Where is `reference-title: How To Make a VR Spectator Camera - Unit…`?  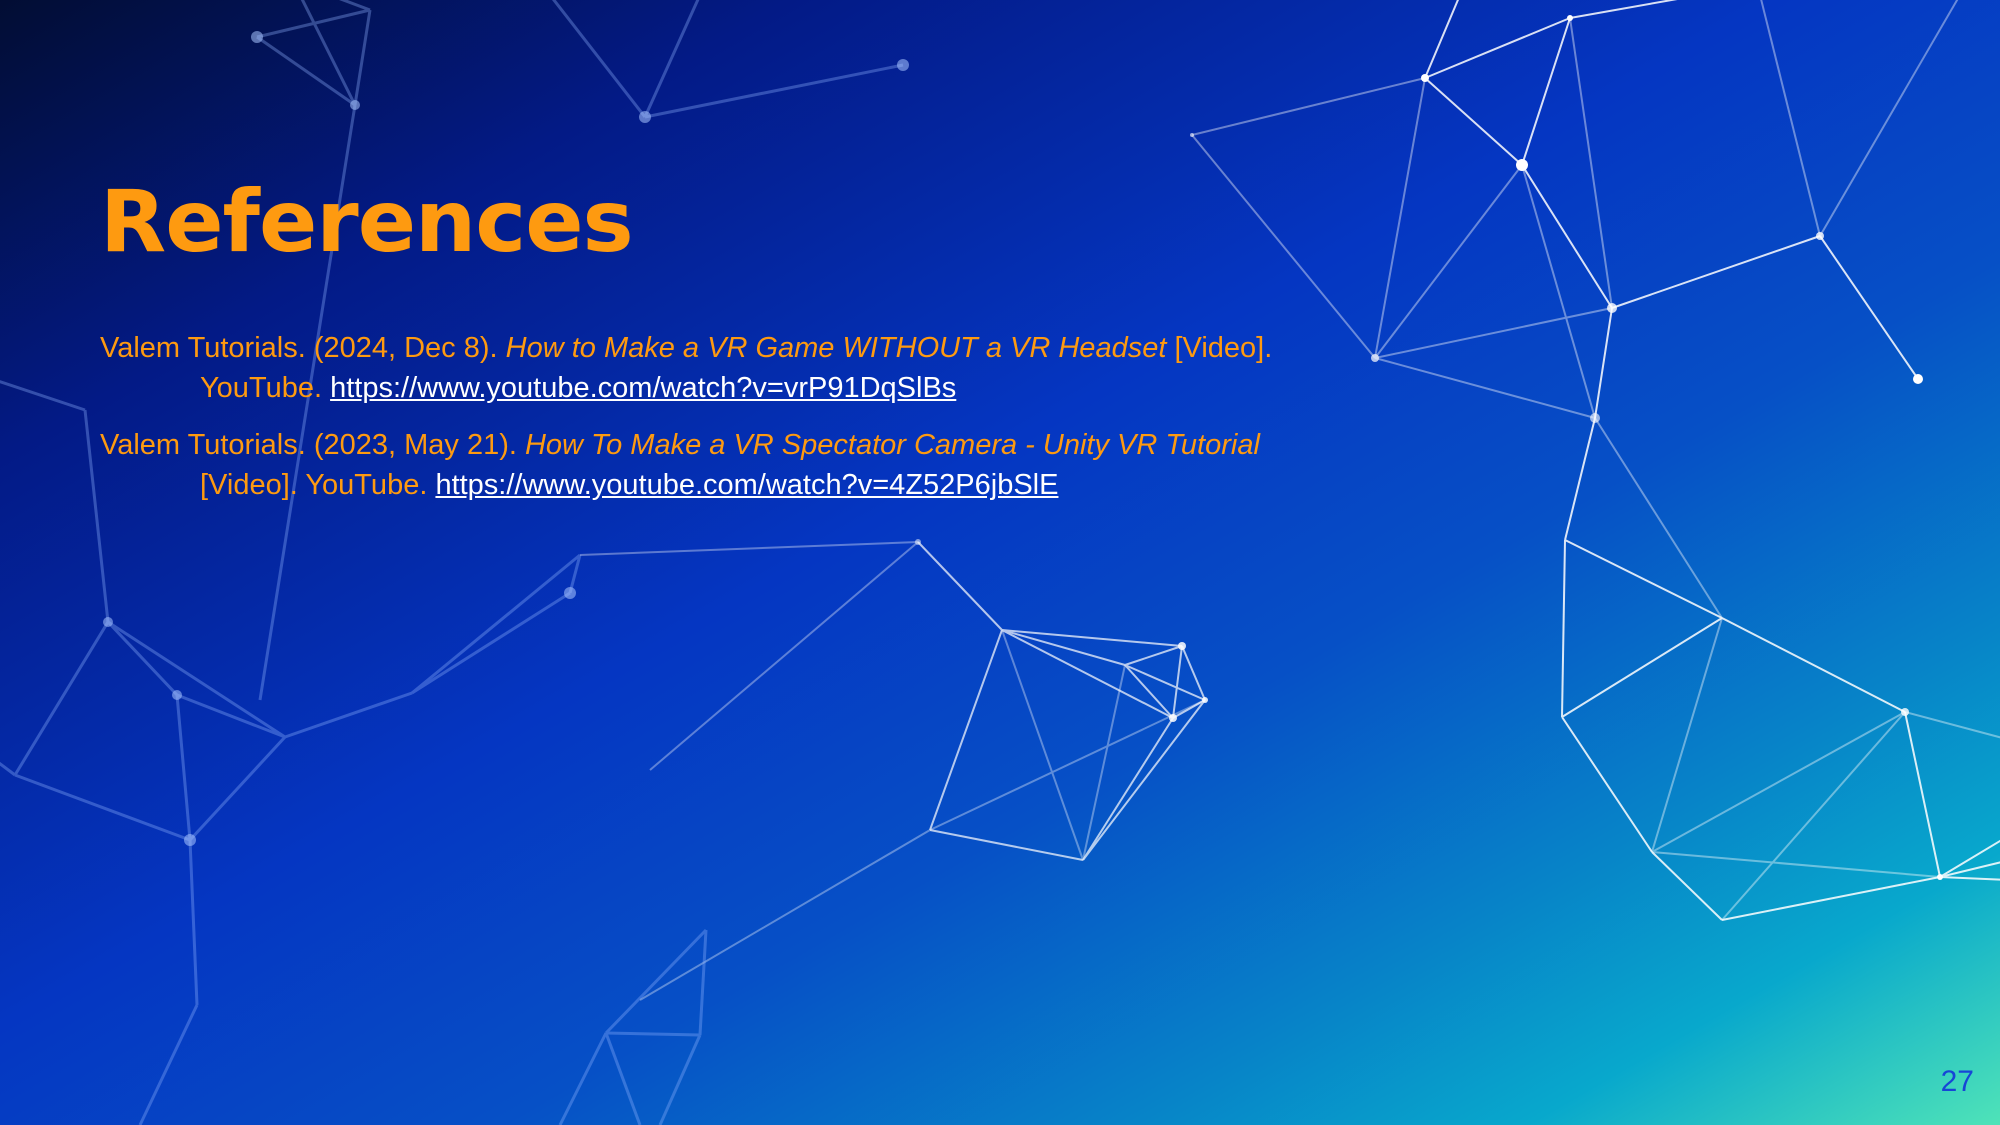
reference-title: How To Make a VR Spectator Camera - Unit… is located at coordinates (892, 445).